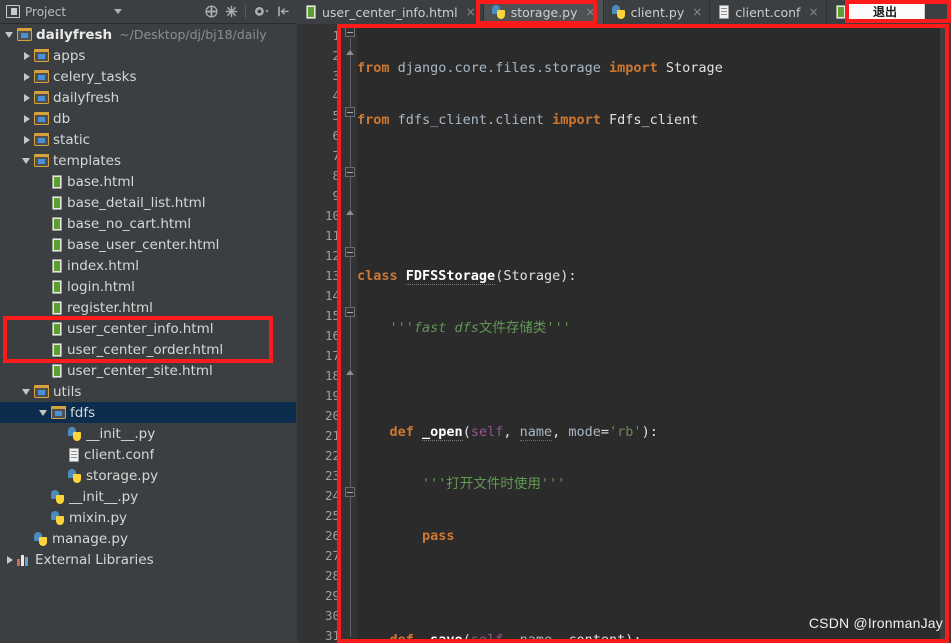 The height and width of the screenshot is (643, 951). Describe the element at coordinates (148, 412) in the screenshot. I see `tree-item-fdfs: fdfs` at that location.